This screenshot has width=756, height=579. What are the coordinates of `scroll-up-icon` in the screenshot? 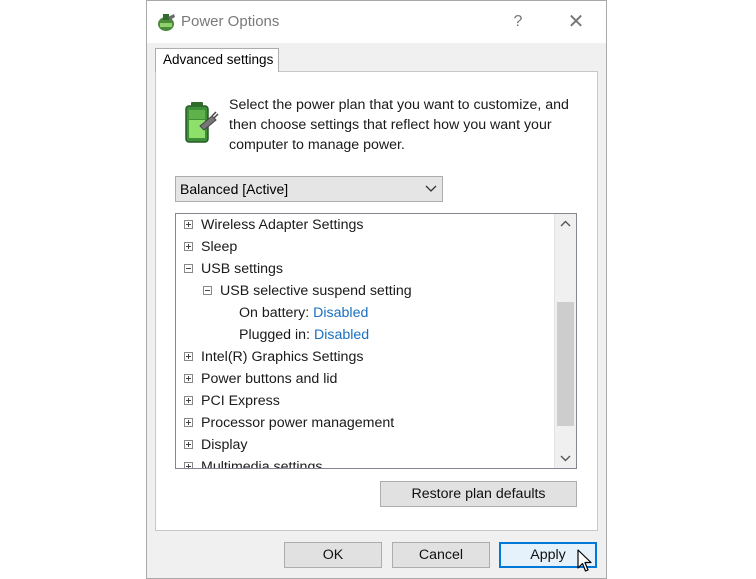 It's located at (565, 224).